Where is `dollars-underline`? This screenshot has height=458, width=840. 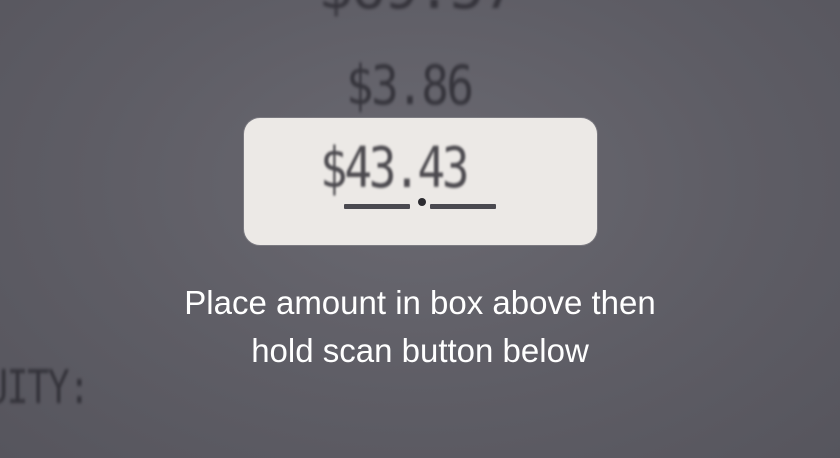 dollars-underline is located at coordinates (377, 206).